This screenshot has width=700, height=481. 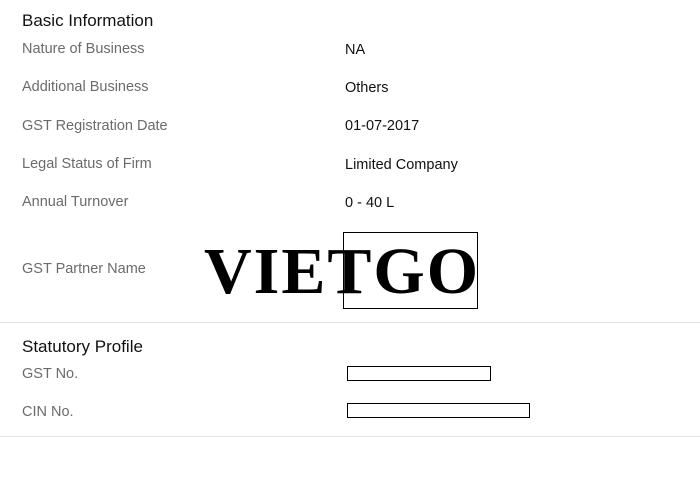 What do you see at coordinates (382, 126) in the screenshot?
I see `gst-registration-date-value: 01-07-2017` at bounding box center [382, 126].